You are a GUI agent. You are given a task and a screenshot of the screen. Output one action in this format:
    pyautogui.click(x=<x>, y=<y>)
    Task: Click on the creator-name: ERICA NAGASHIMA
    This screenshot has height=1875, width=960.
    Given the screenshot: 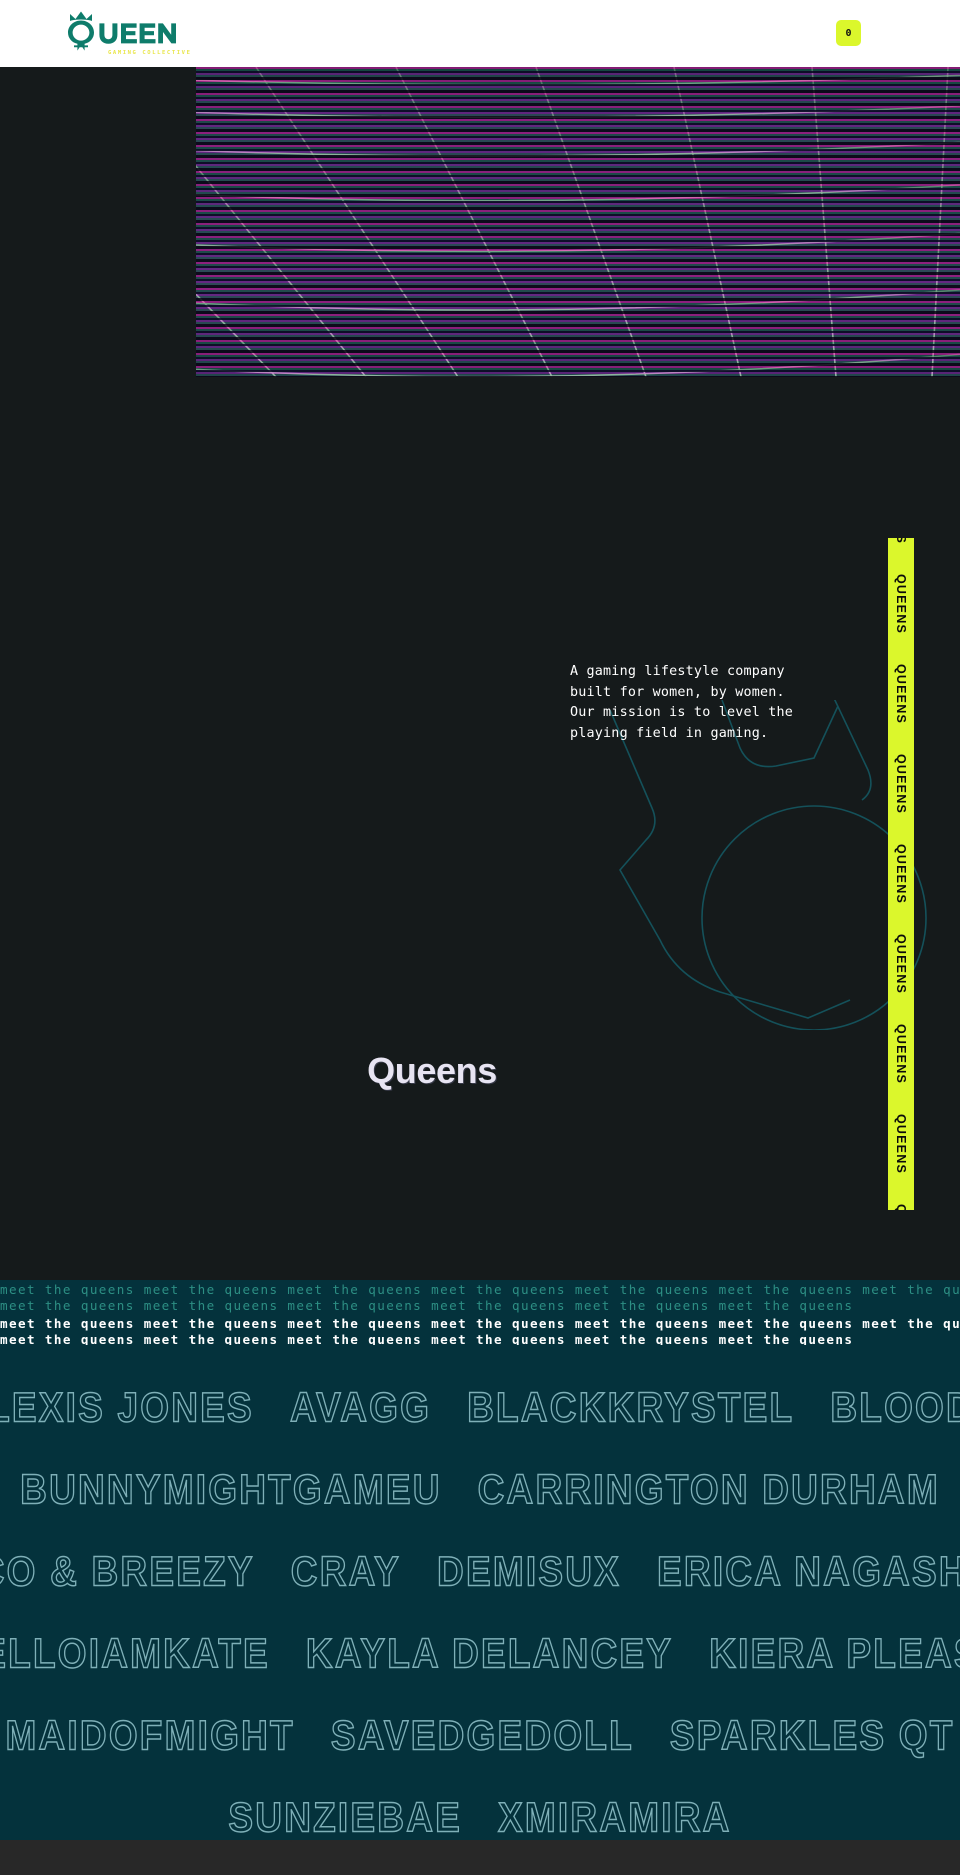 What is the action you would take?
    pyautogui.click(x=808, y=1571)
    